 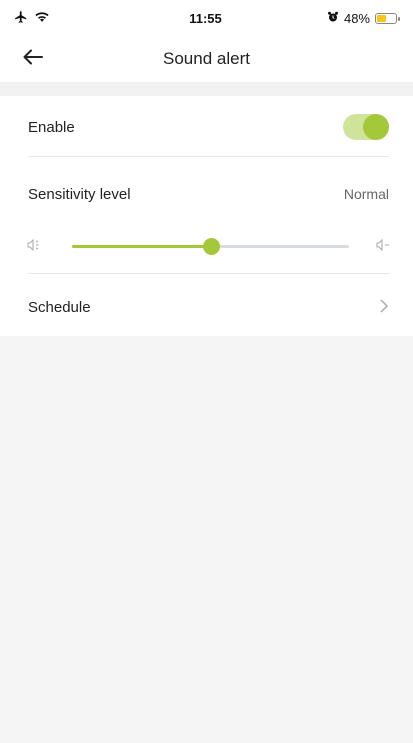 What do you see at coordinates (366, 194) in the screenshot?
I see `sensitivity-value: Normal` at bounding box center [366, 194].